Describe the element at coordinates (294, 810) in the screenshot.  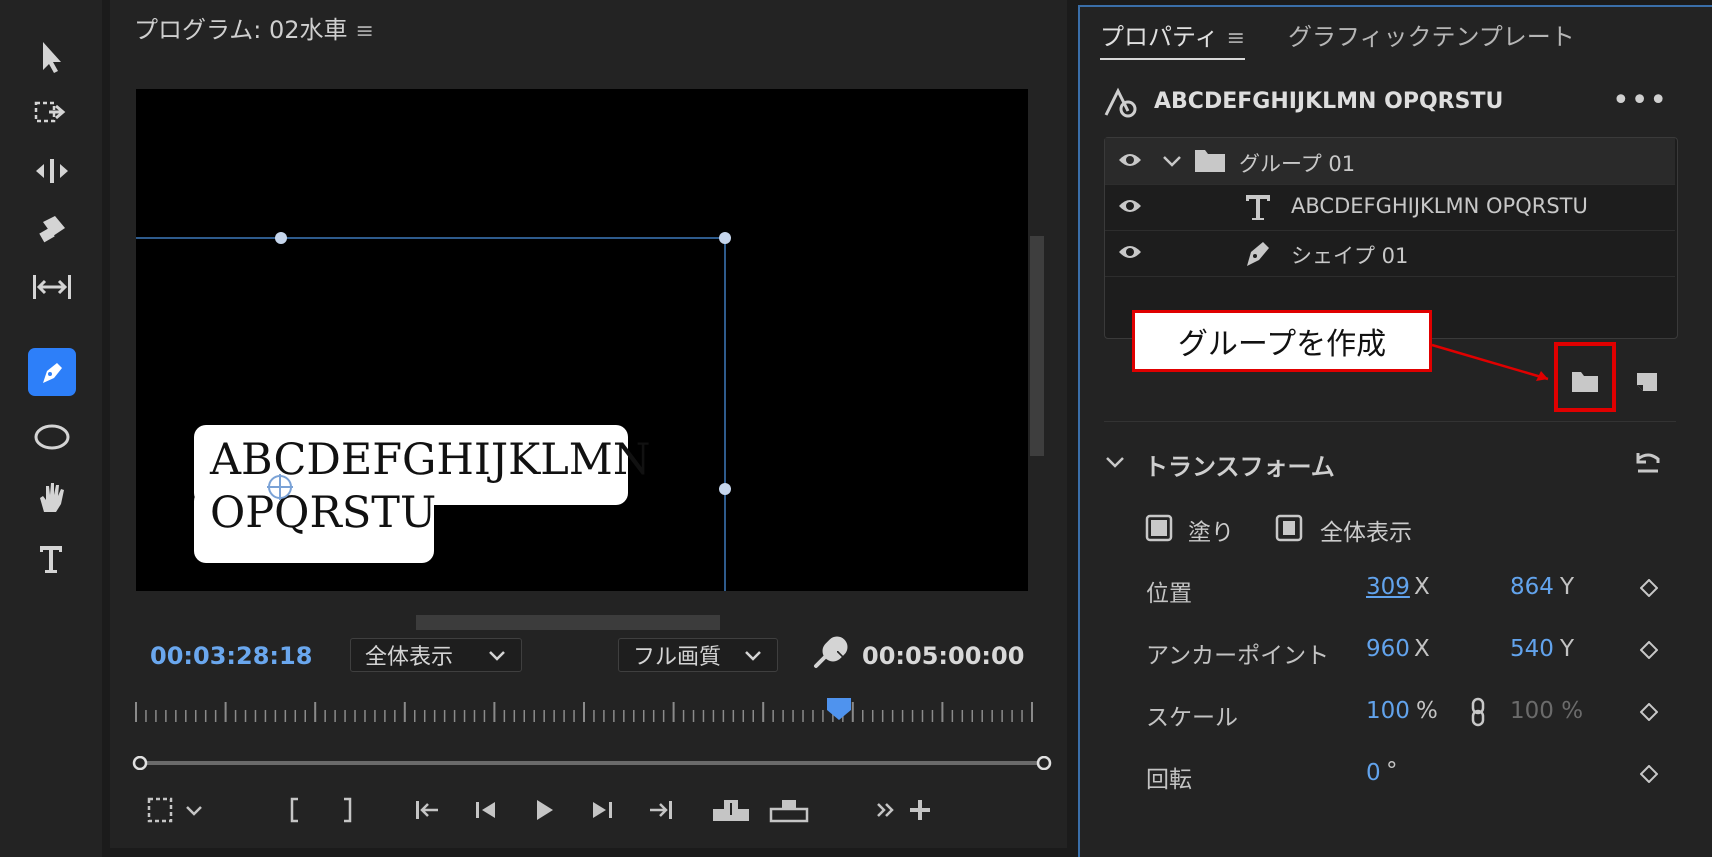
I see `mark-in-button` at that location.